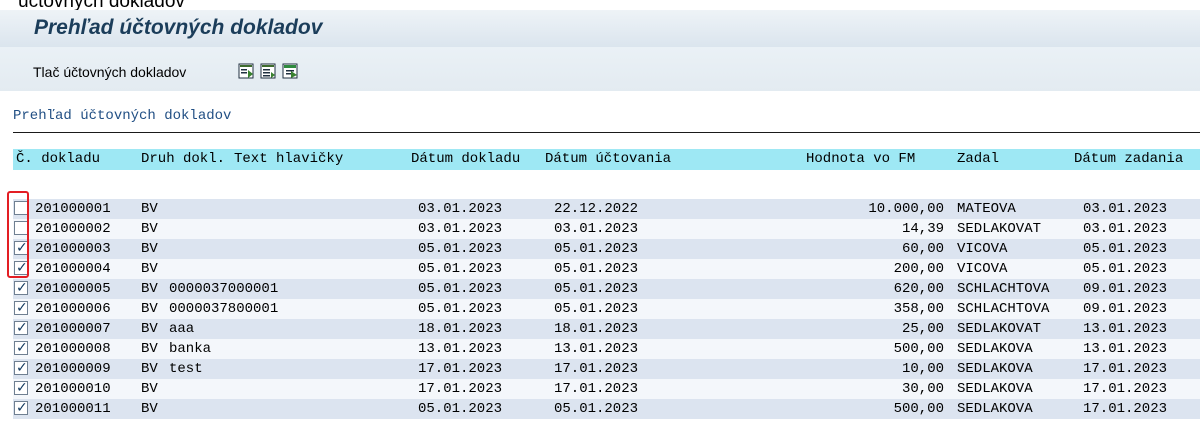  Describe the element at coordinates (224, 289) in the screenshot. I see `header-text-cell: 0000037000001` at that location.